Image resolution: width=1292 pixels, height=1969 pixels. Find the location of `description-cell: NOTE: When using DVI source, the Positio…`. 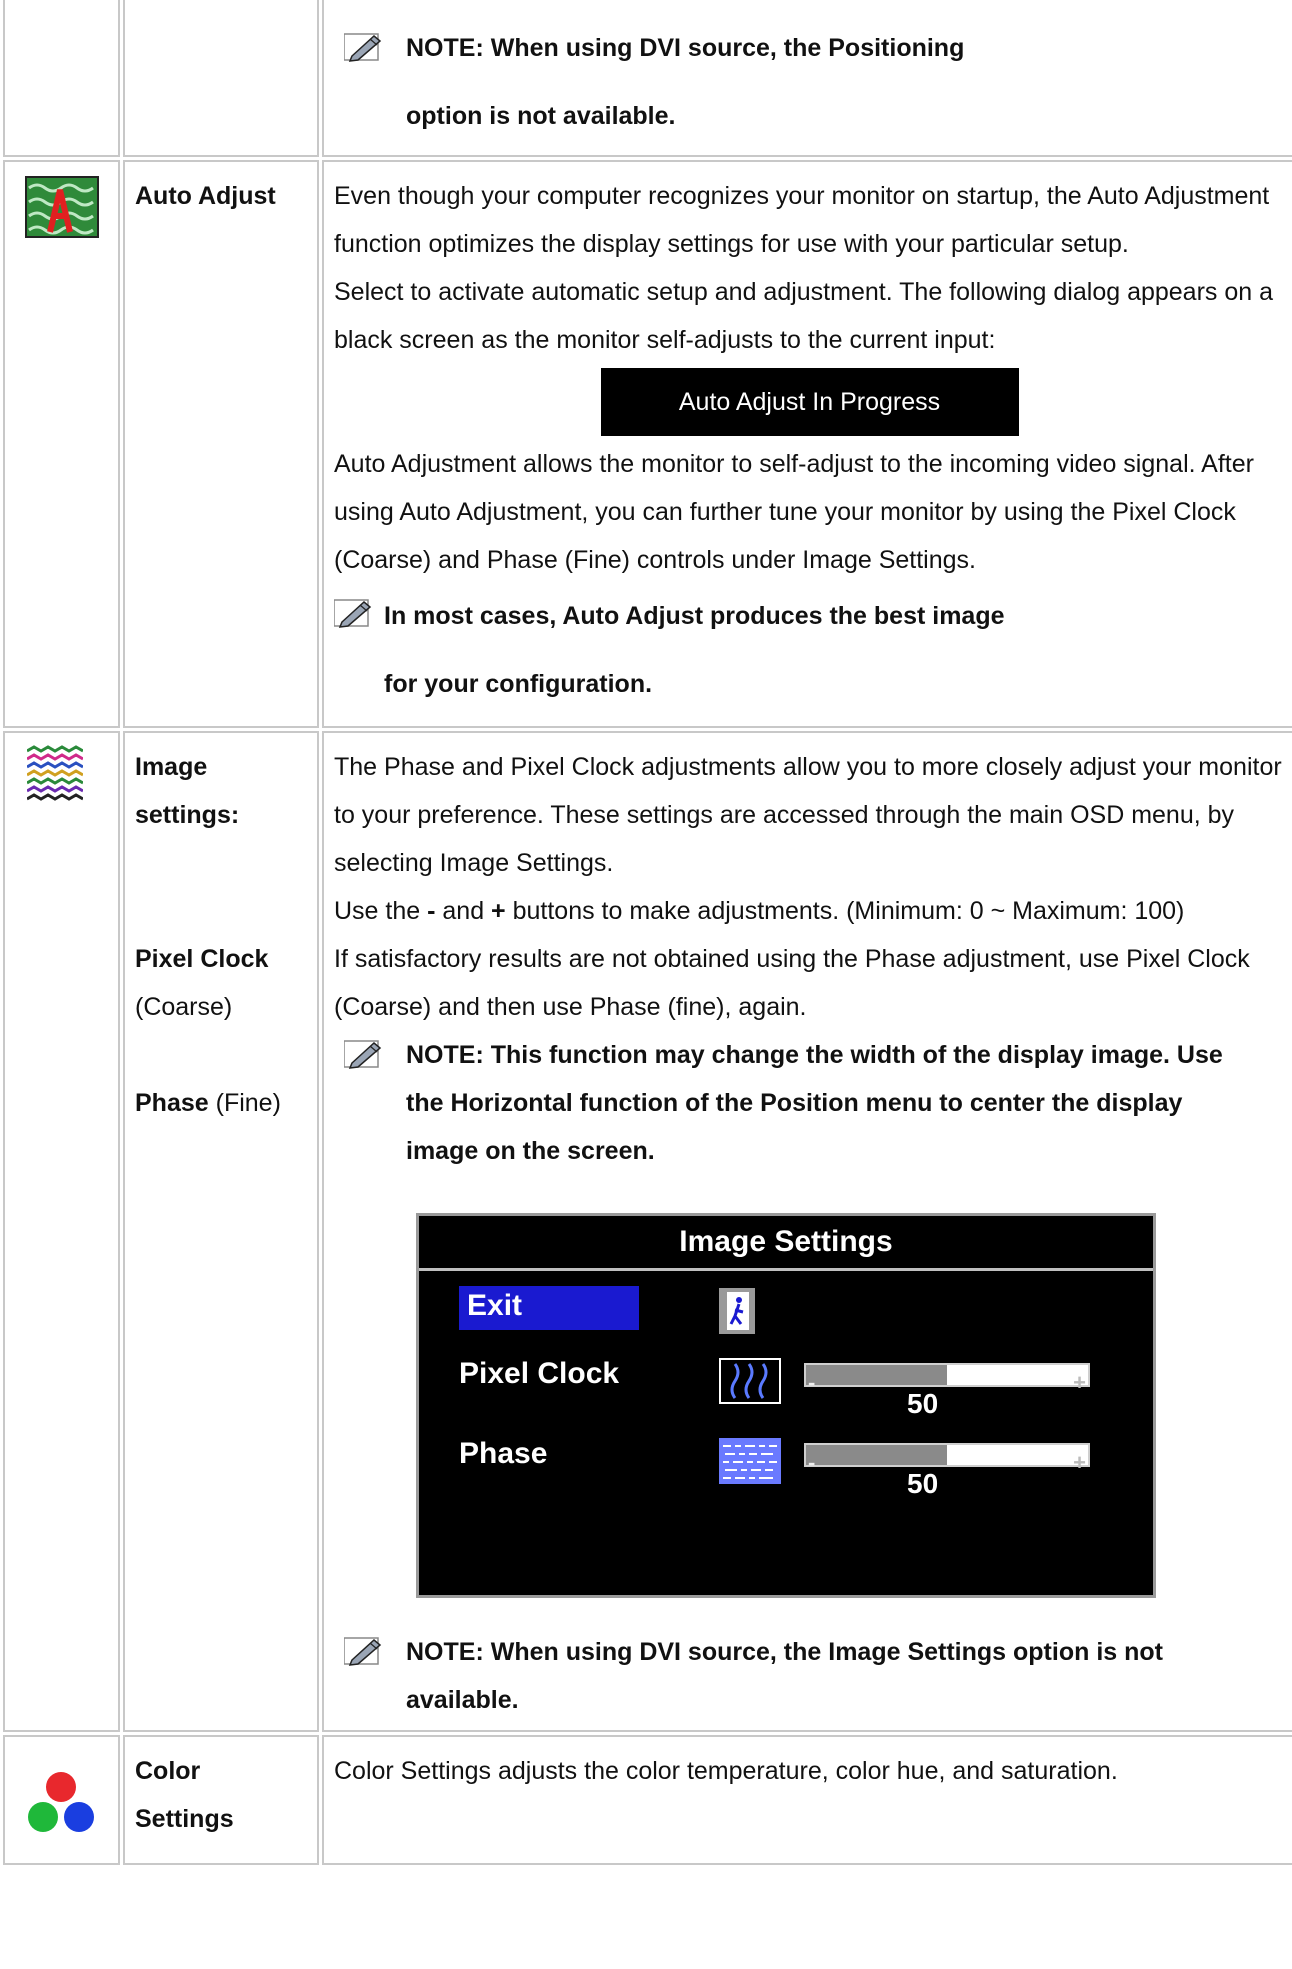

description-cell: NOTE: When using DVI source, the Positio… is located at coordinates (807, 78).